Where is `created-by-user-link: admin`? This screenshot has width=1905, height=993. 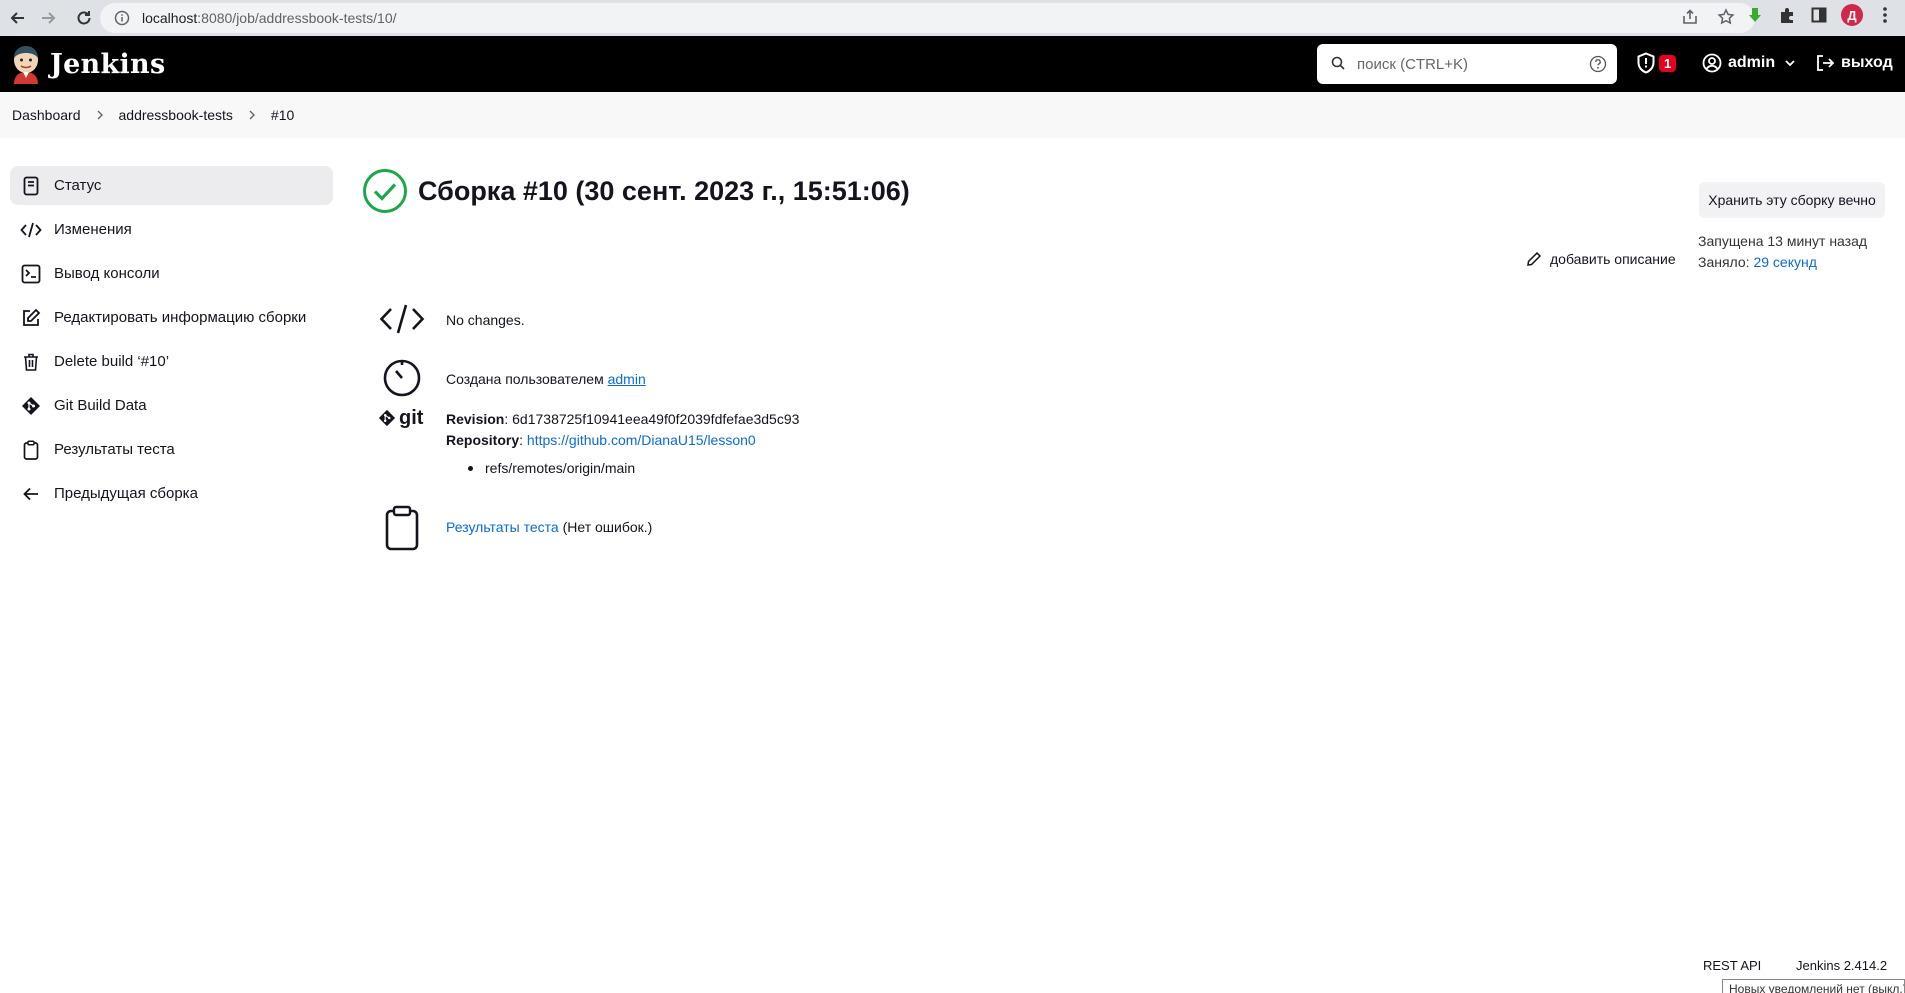 created-by-user-link: admin is located at coordinates (627, 379).